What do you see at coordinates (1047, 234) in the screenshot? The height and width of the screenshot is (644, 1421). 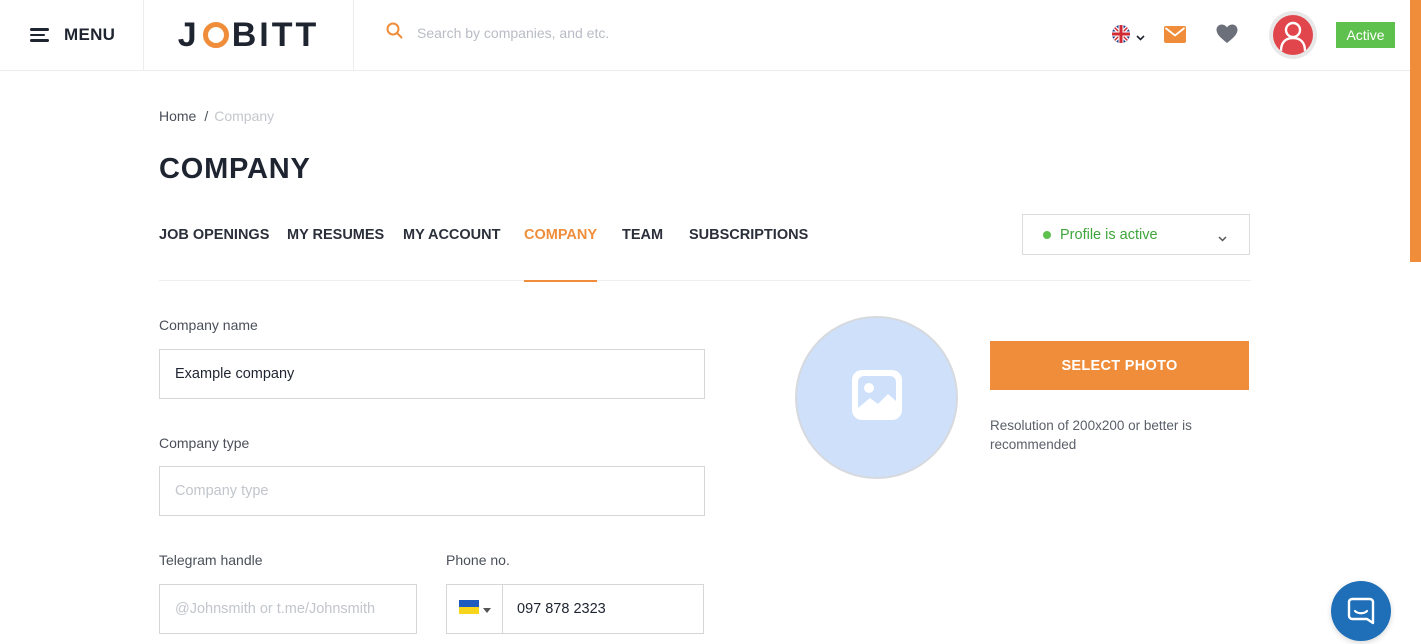 I see `status-dot-icon` at bounding box center [1047, 234].